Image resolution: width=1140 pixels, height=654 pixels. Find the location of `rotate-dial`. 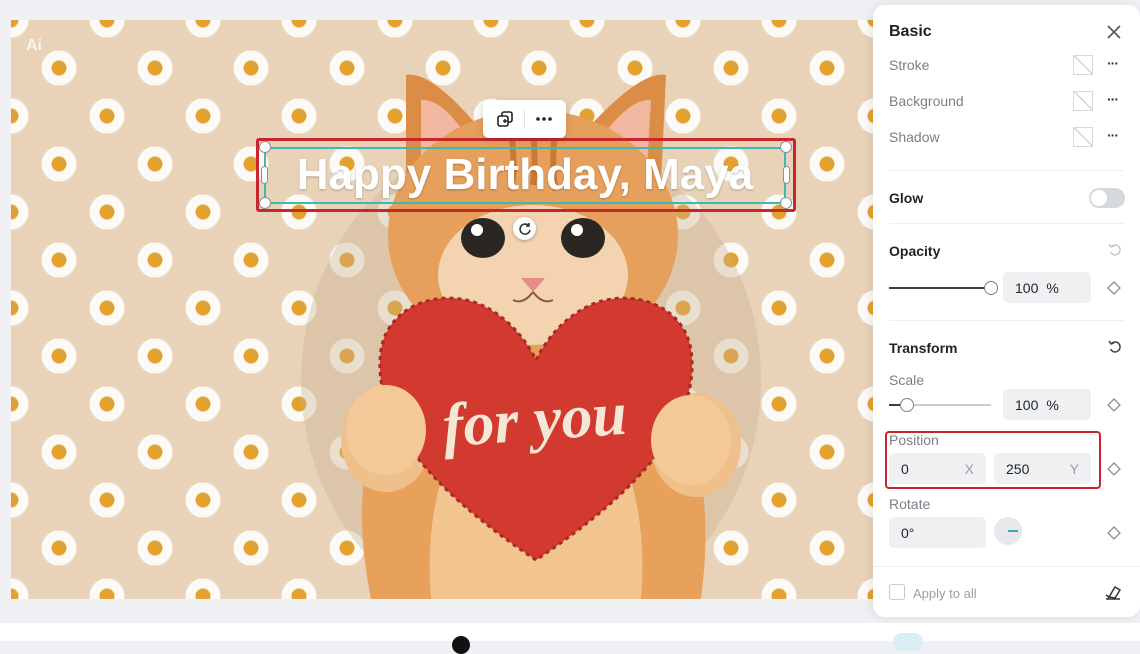

rotate-dial is located at coordinates (1008, 531).